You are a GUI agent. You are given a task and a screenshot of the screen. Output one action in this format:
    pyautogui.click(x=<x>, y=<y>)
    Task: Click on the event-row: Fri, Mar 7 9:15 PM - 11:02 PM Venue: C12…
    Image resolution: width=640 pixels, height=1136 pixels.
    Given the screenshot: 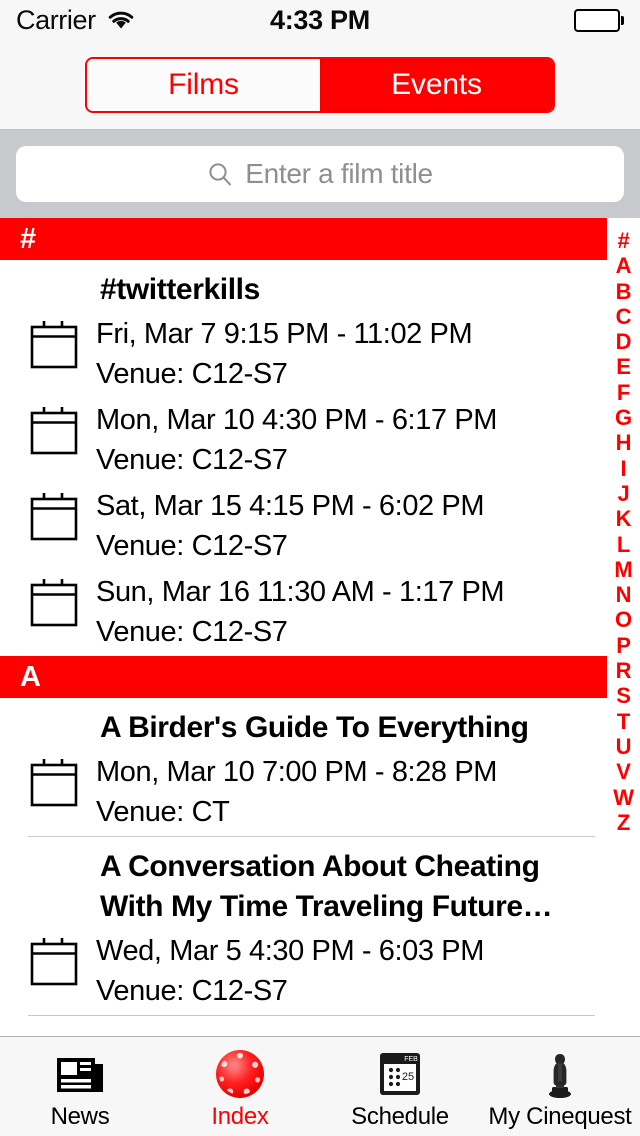 What is the action you would take?
    pyautogui.click(x=303, y=355)
    